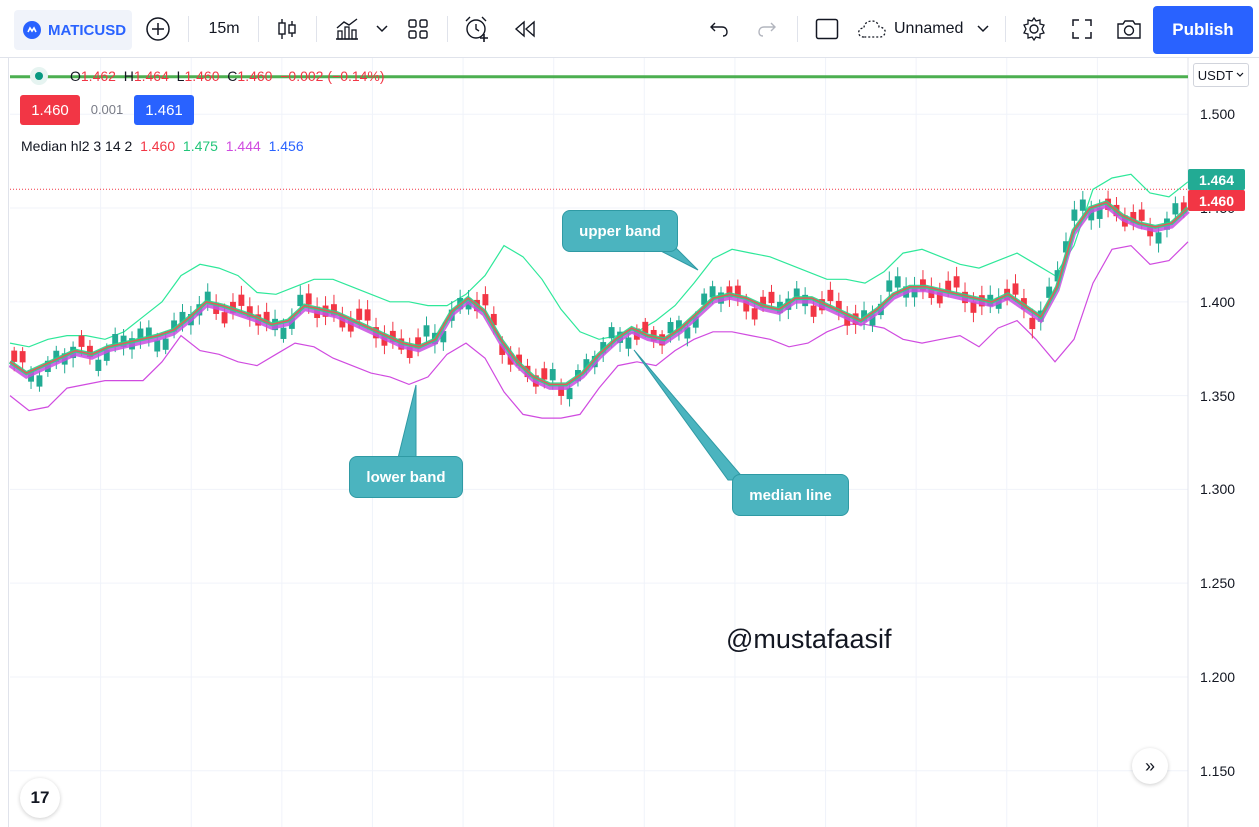 This screenshot has height=827, width=1259. I want to click on snapshot-button, so click(1129, 29).